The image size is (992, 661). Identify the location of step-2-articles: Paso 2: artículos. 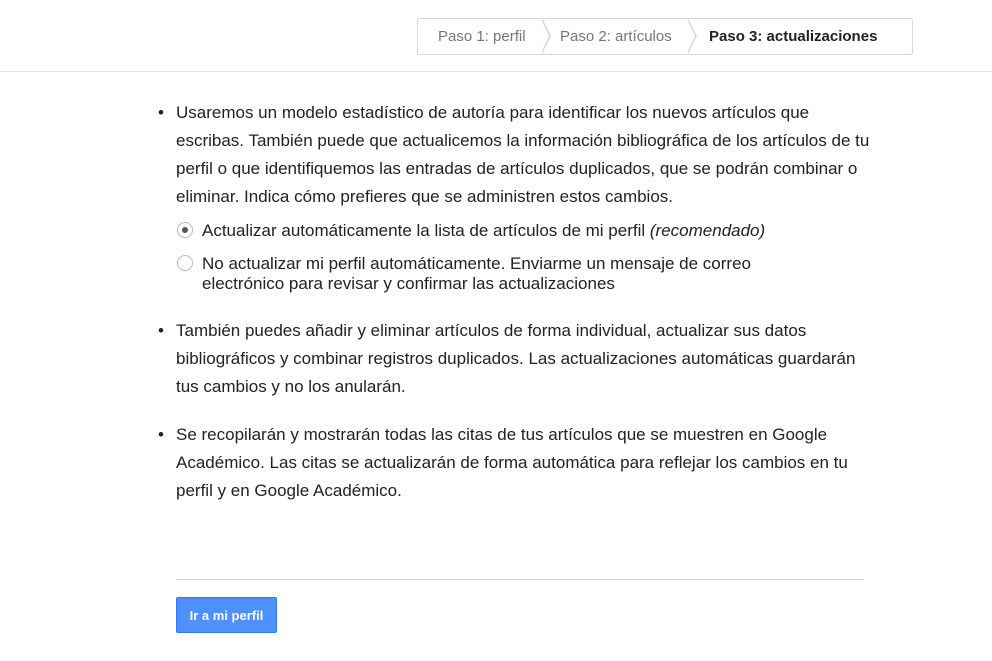
(619, 36).